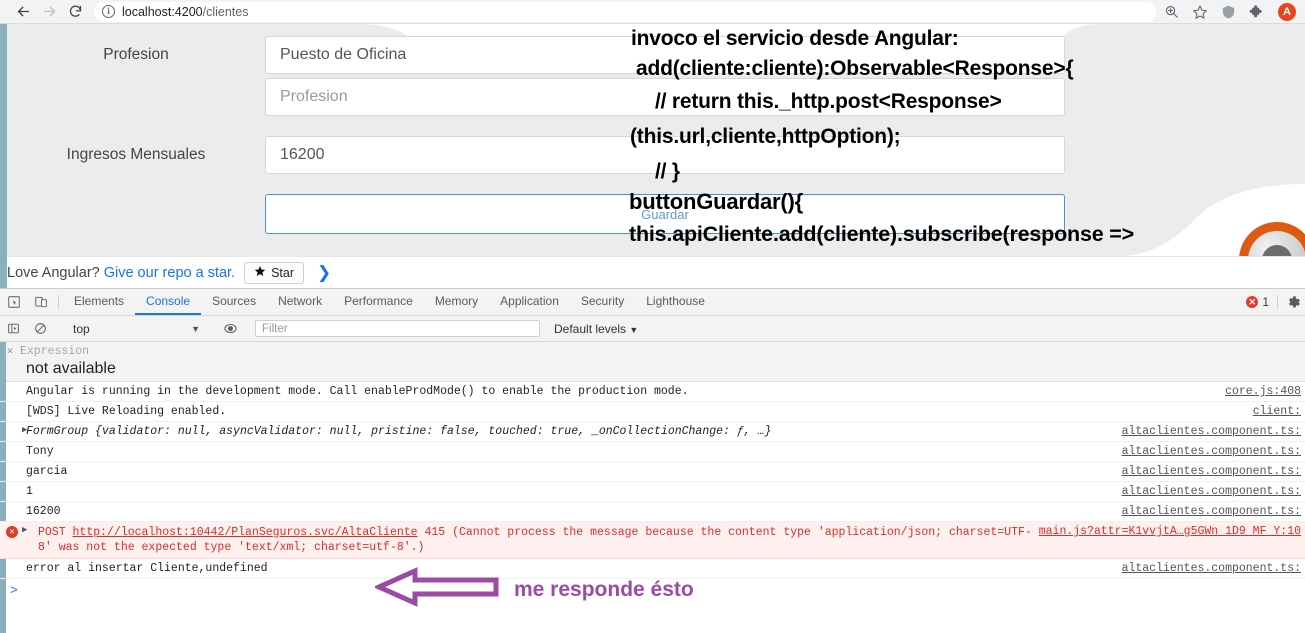 This screenshot has height=633, width=1305. I want to click on log-message: 16200, so click(43, 511).